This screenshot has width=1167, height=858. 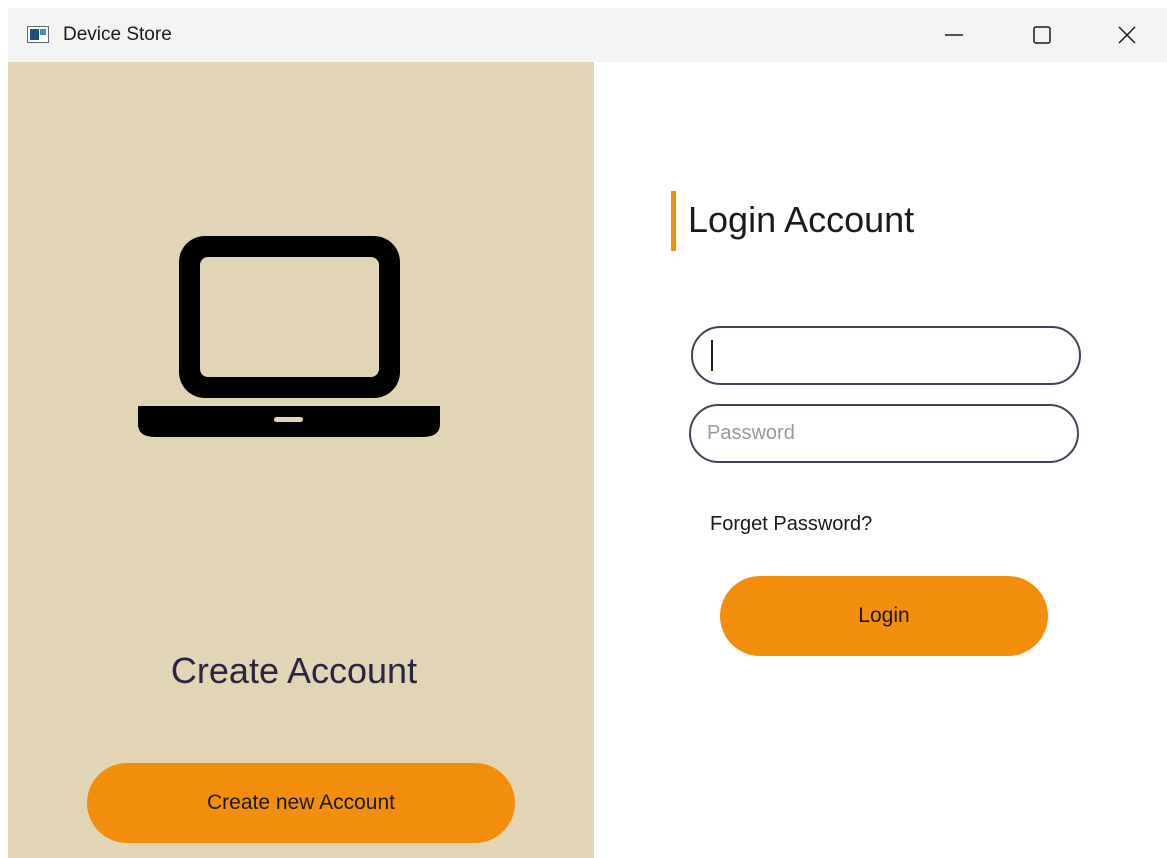 I want to click on close-button, so click(x=1127, y=35).